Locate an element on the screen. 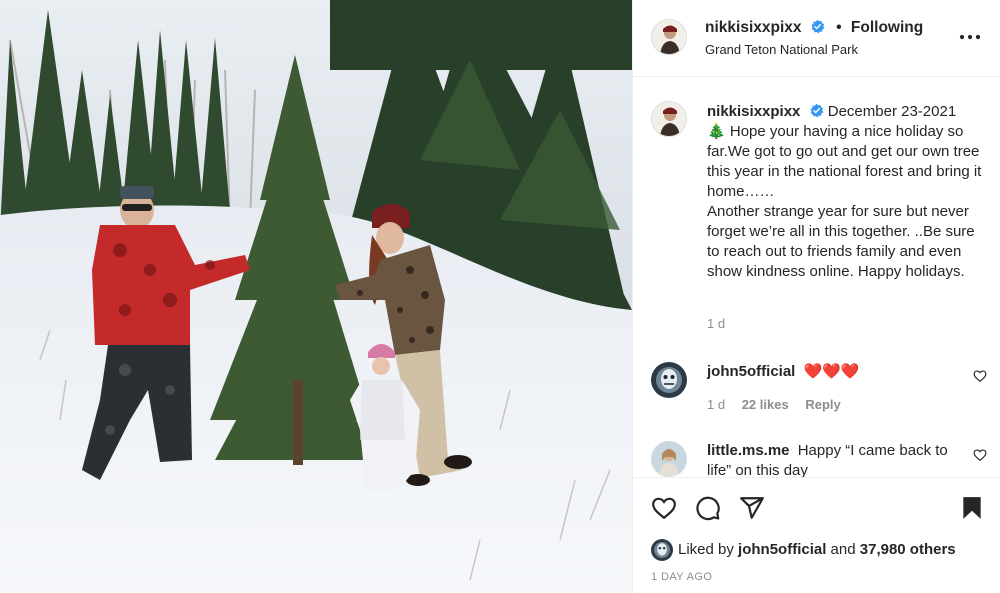  caption-username: nikkisixxpixx is located at coordinates (753, 111).